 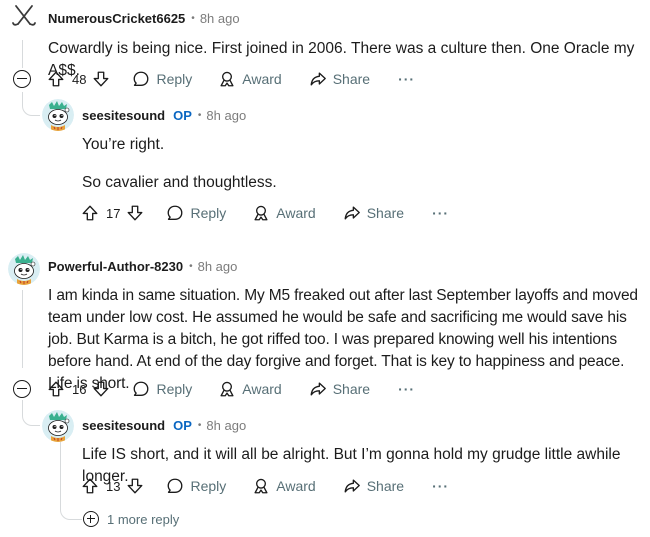 What do you see at coordinates (143, 519) in the screenshot?
I see `more-replies-label: 1 more reply` at bounding box center [143, 519].